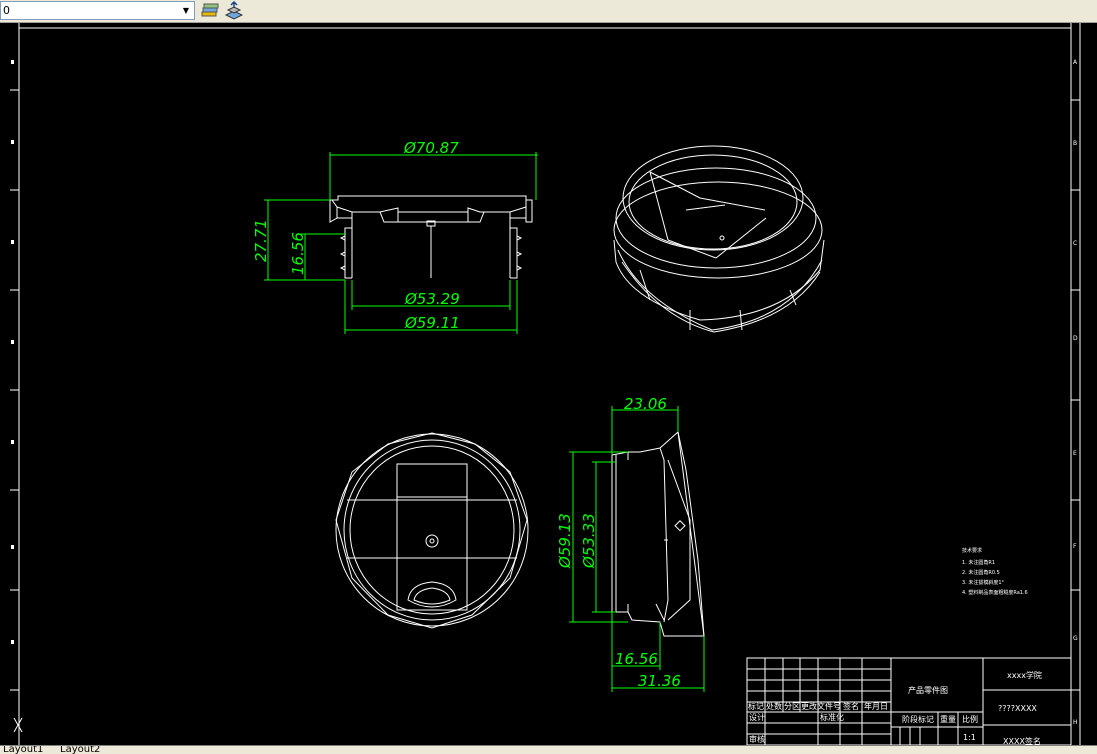 This screenshot has height=754, width=1097. What do you see at coordinates (981, 572) in the screenshot?
I see `note-item: 2. 未注圆角R0.5` at bounding box center [981, 572].